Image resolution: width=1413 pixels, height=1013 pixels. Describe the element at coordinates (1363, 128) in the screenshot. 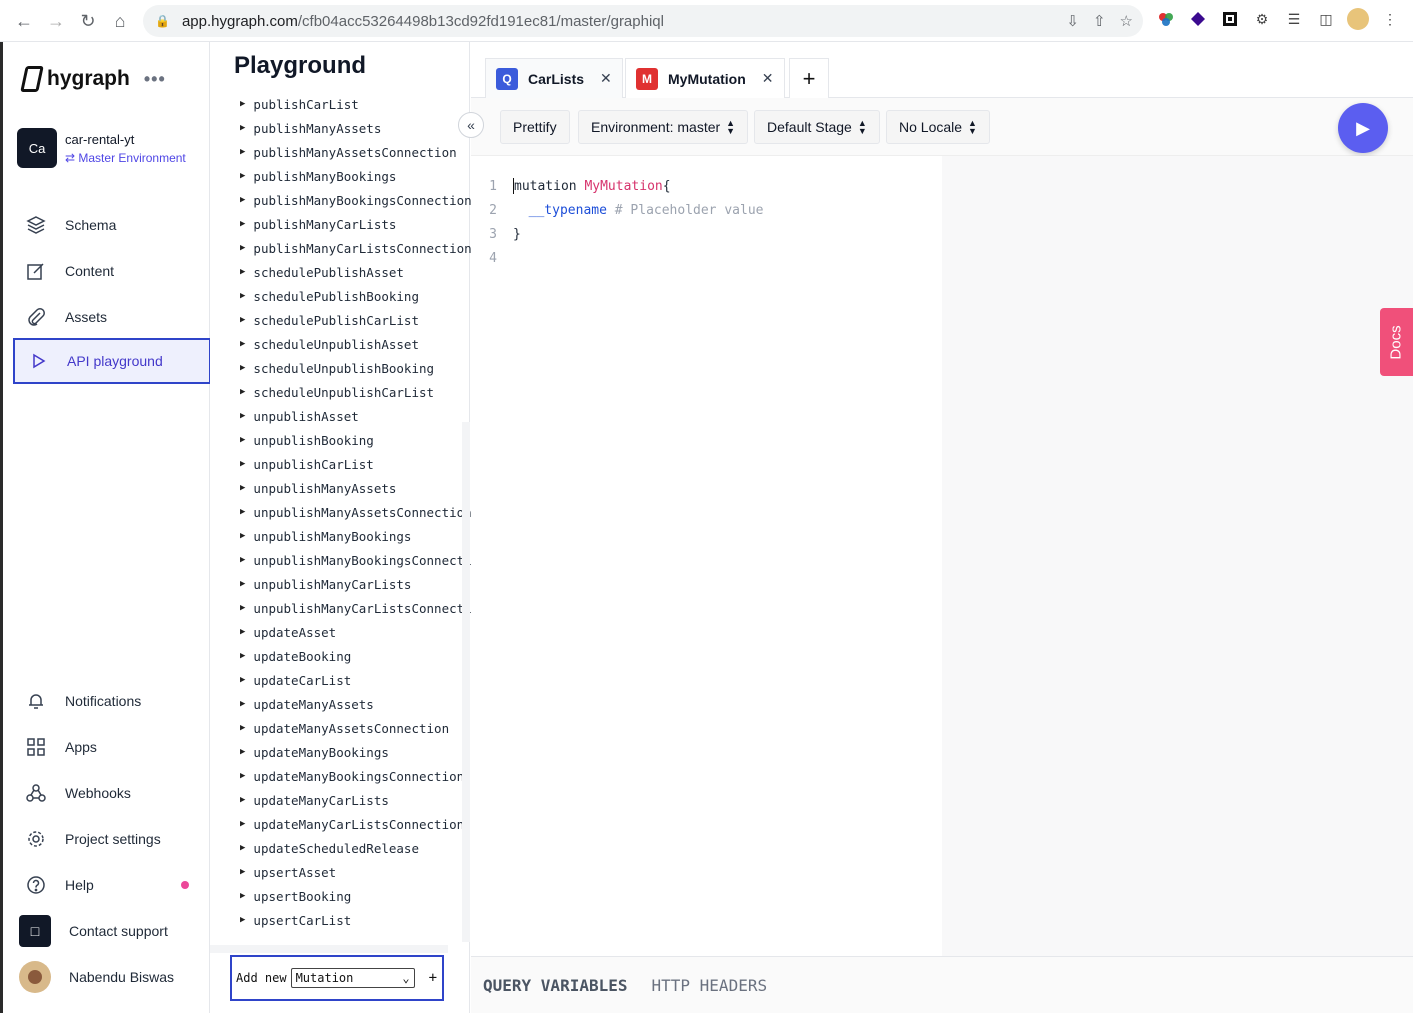

I see `run-query-button: ▶` at that location.